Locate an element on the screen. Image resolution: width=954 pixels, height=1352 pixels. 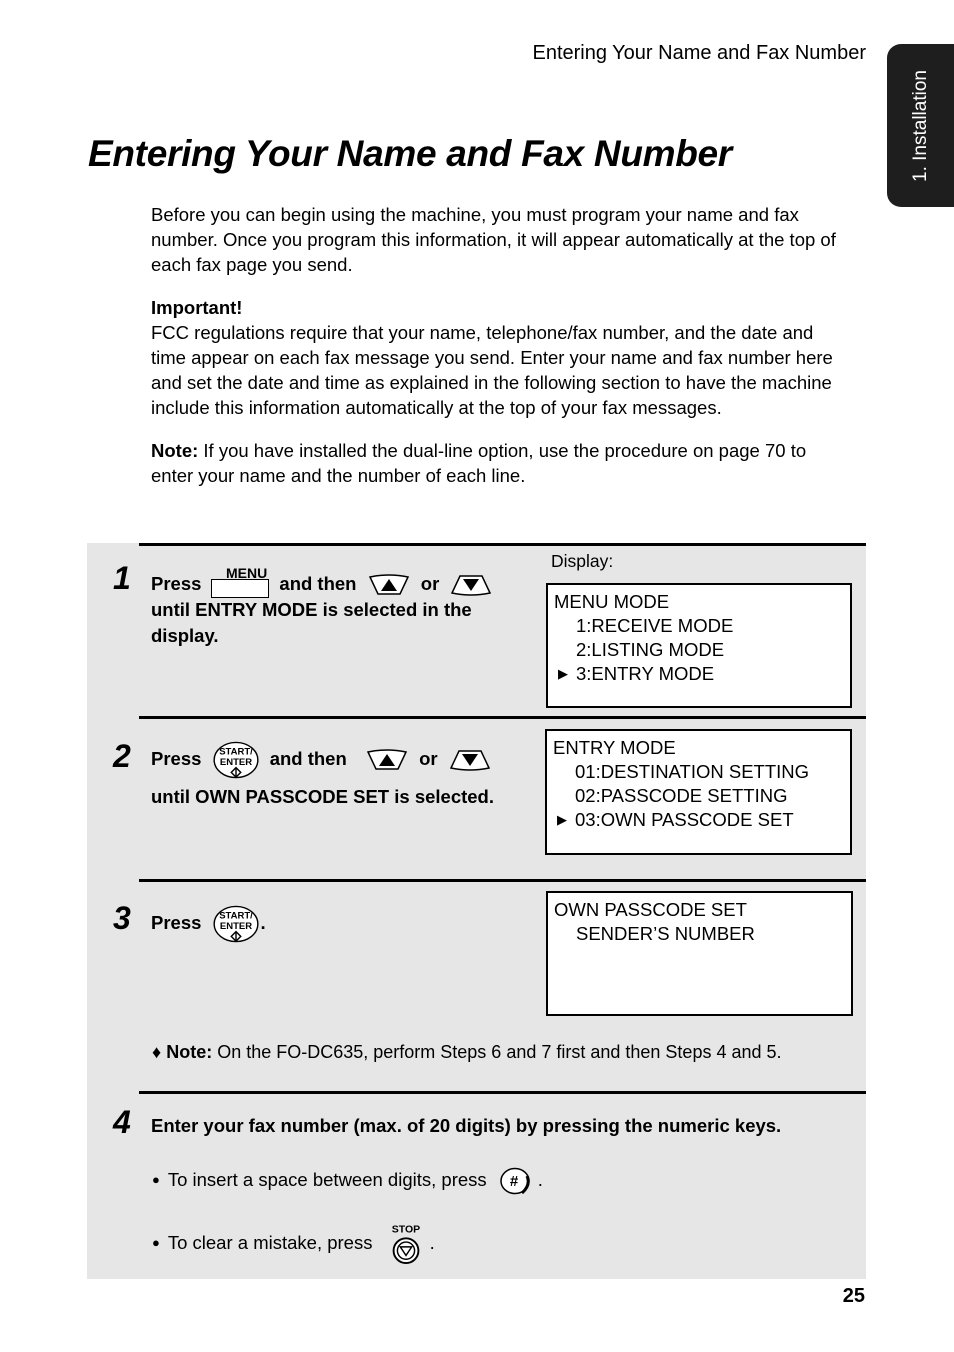
lcd-display-own-passcode: OWN PASSCODE SET SENDER’S NUMBER is located at coordinates (699, 953).